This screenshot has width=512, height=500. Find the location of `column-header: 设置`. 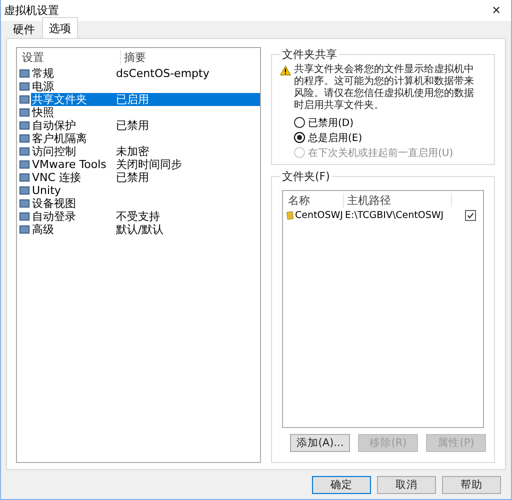

column-header: 设置 is located at coordinates (69, 58).